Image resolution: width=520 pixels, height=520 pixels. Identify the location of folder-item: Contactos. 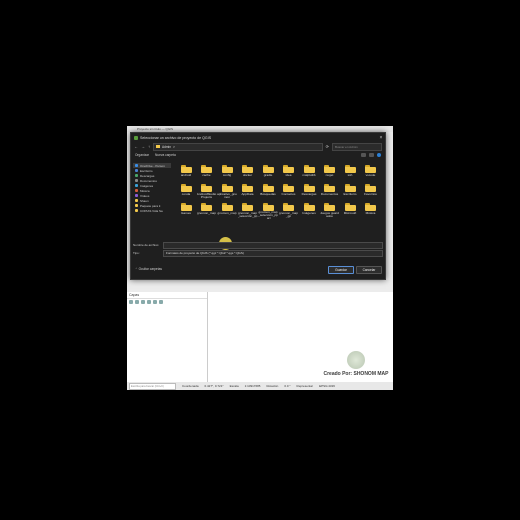
(289, 191).